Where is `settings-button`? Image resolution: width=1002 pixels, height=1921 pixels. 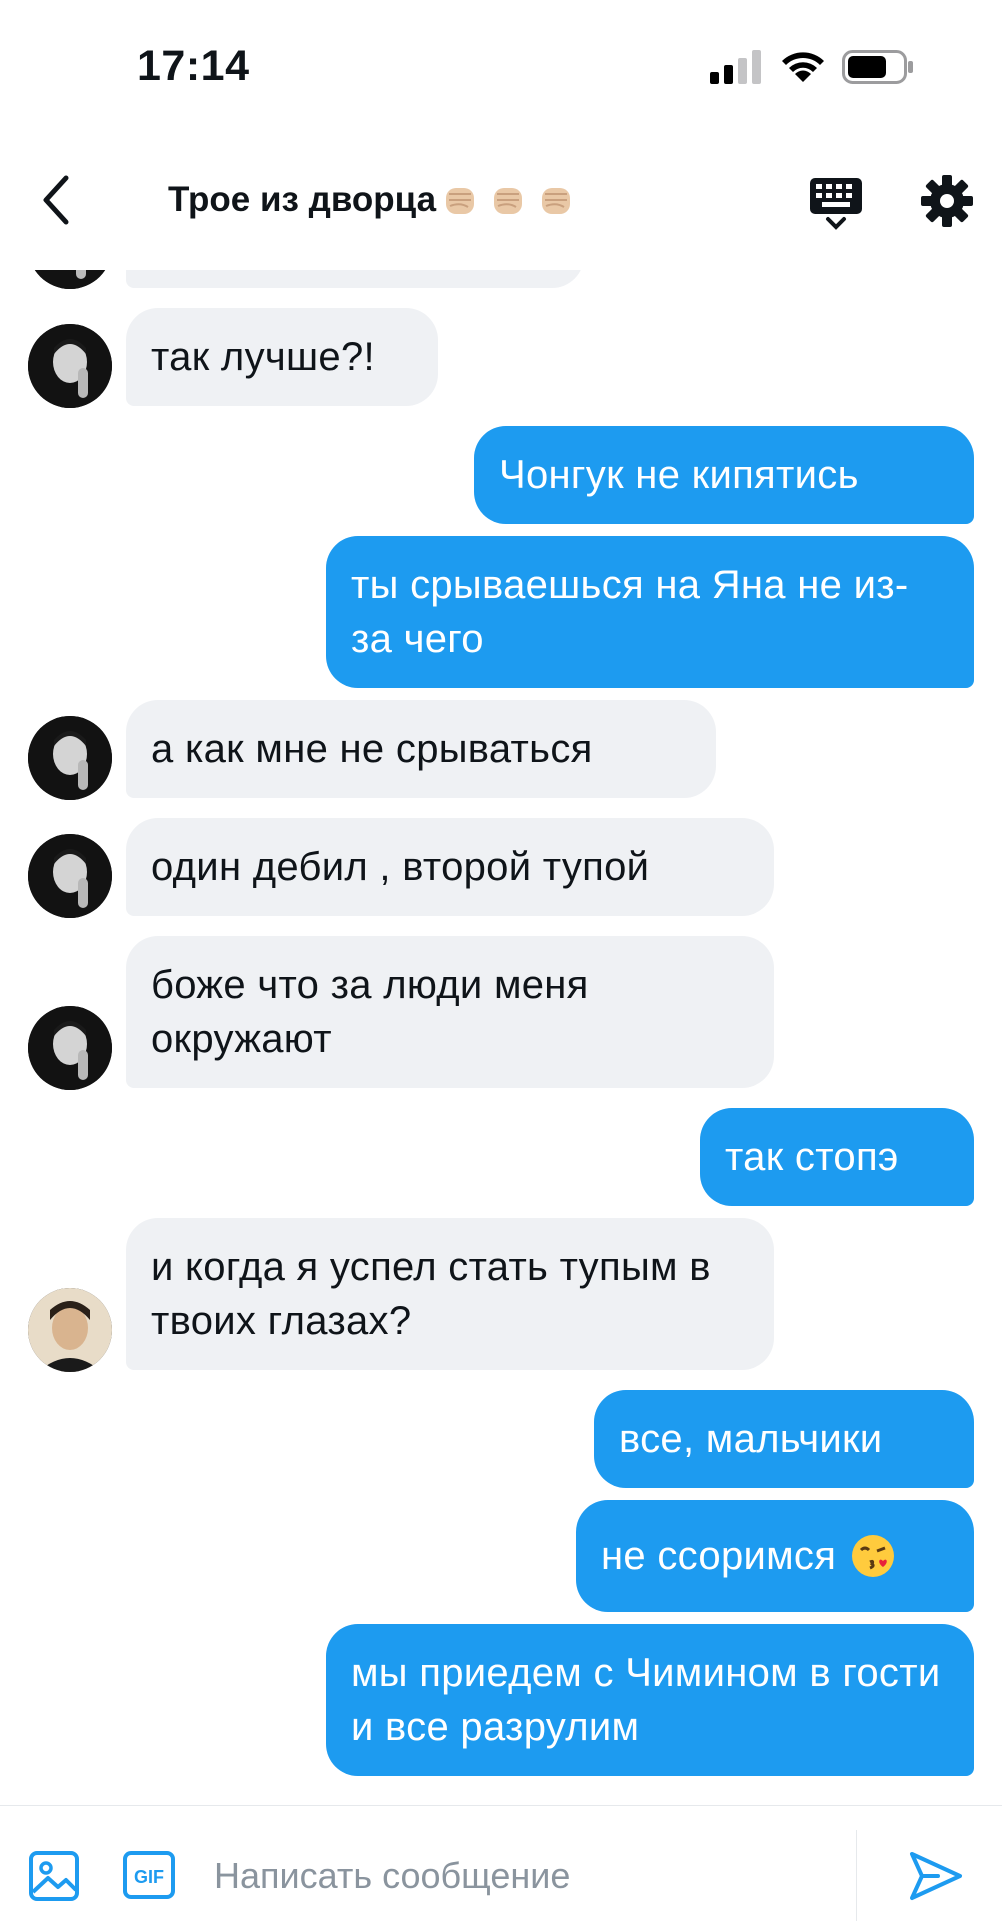 settings-button is located at coordinates (947, 201).